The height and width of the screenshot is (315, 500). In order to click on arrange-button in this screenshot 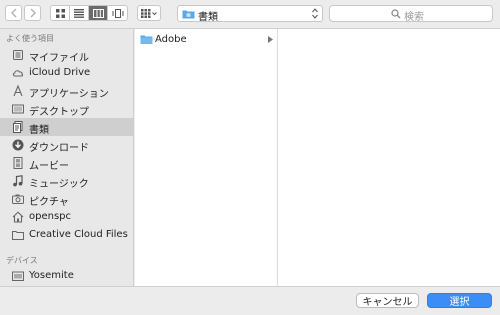, I will do `click(149, 13)`.